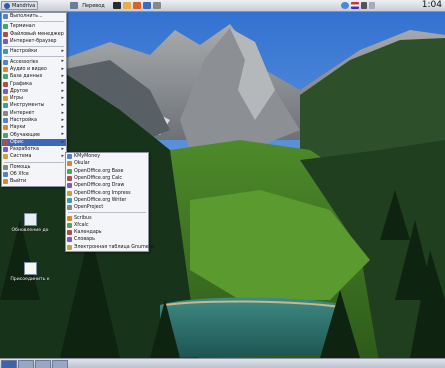 This screenshot has width=445, height=368. Describe the element at coordinates (34, 83) in the screenshot. I see `main-menu-item: Графика ▸` at that location.